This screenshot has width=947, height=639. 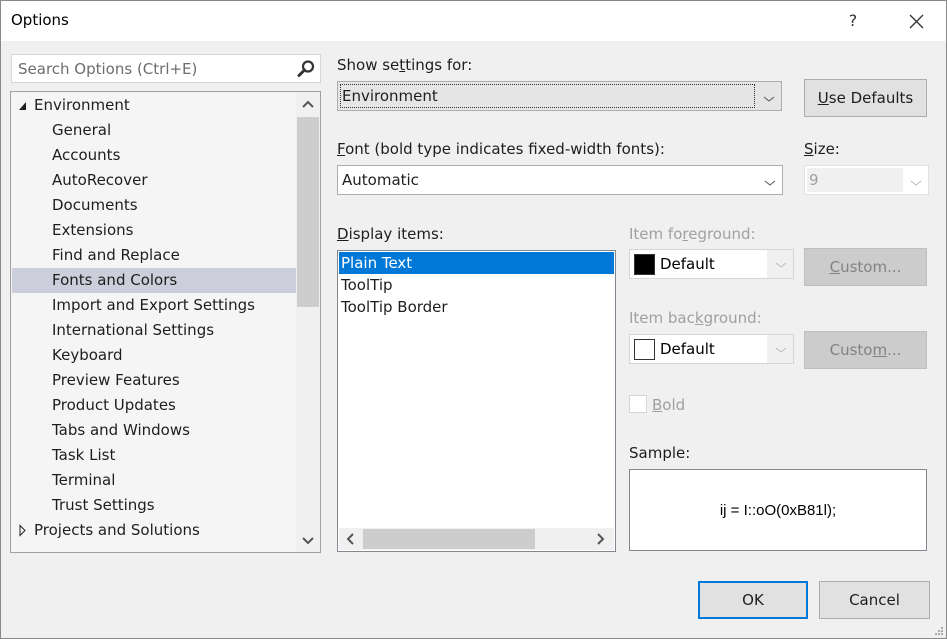 What do you see at coordinates (308, 105) in the screenshot?
I see `scroll-up-icon` at bounding box center [308, 105].